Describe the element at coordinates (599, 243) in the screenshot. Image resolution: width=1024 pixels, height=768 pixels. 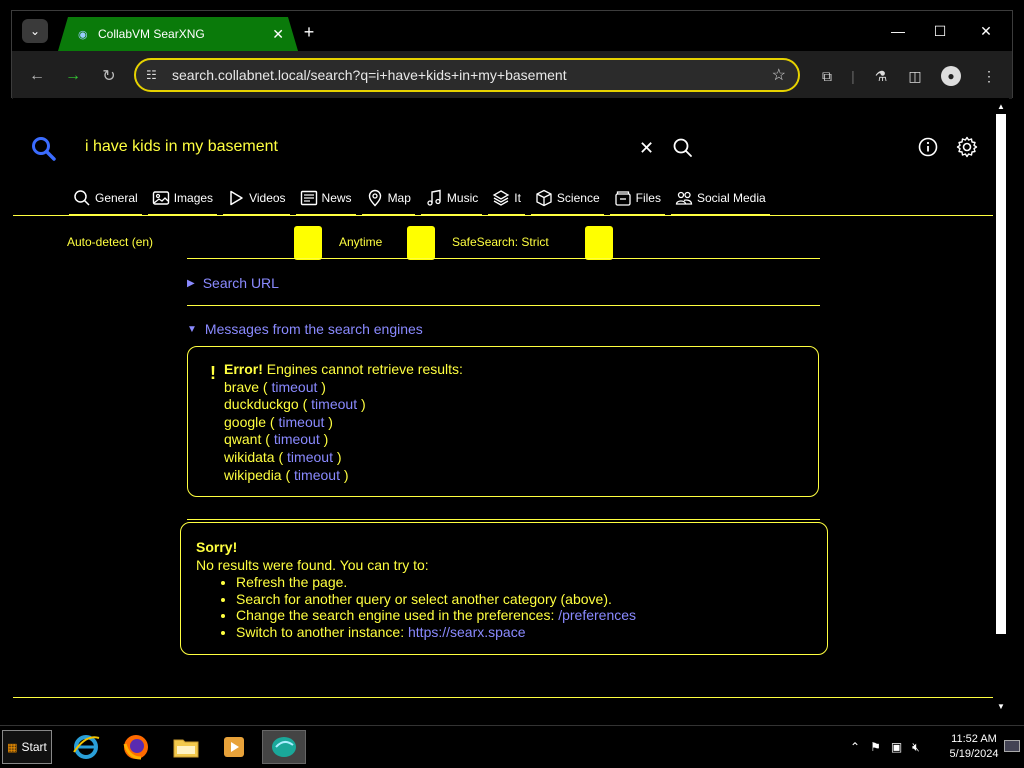
I see `safesearch-dropdown-button` at that location.